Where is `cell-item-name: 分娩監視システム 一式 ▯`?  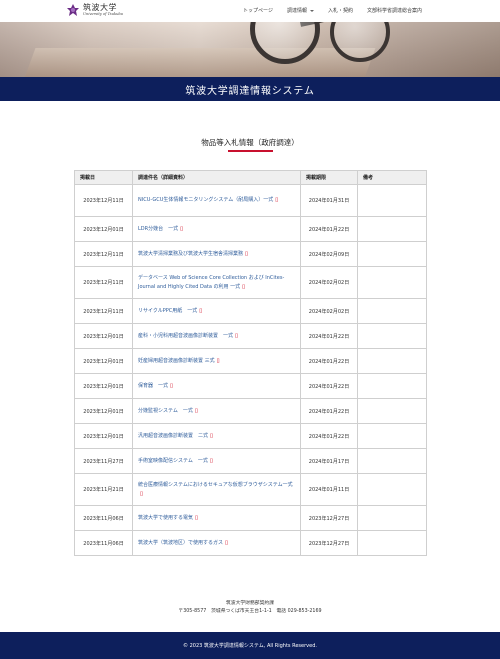 cell-item-name: 分娩監視システム 一式 ▯ is located at coordinates (216, 411).